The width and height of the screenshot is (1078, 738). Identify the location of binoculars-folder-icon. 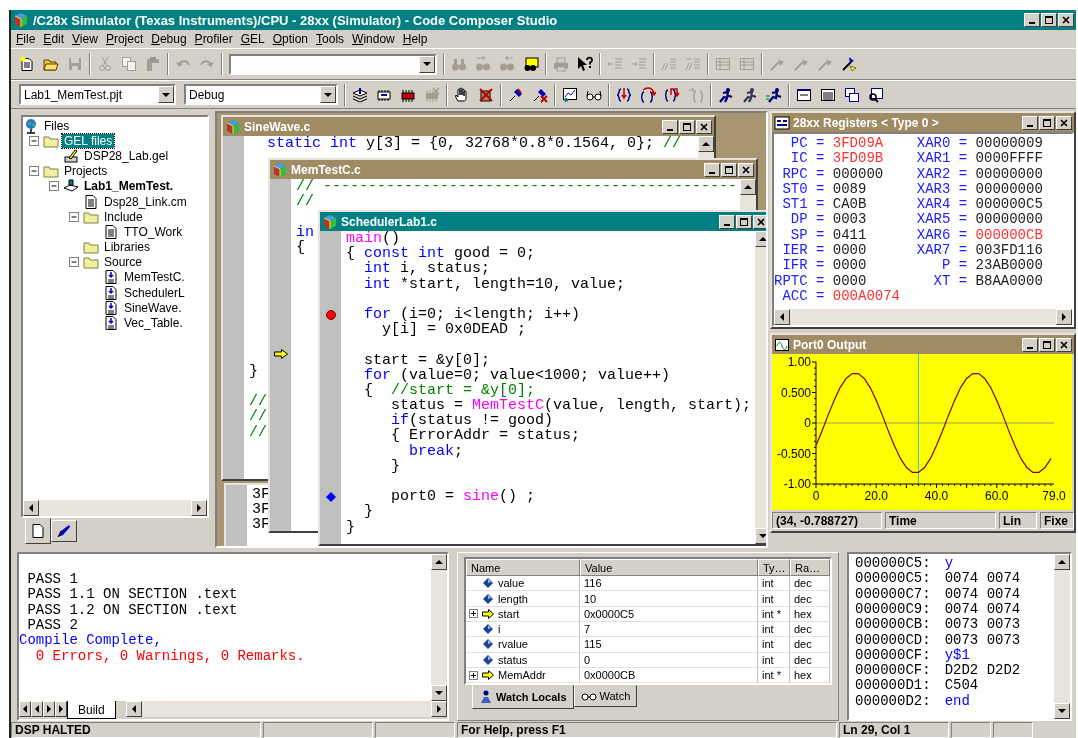
(531, 64).